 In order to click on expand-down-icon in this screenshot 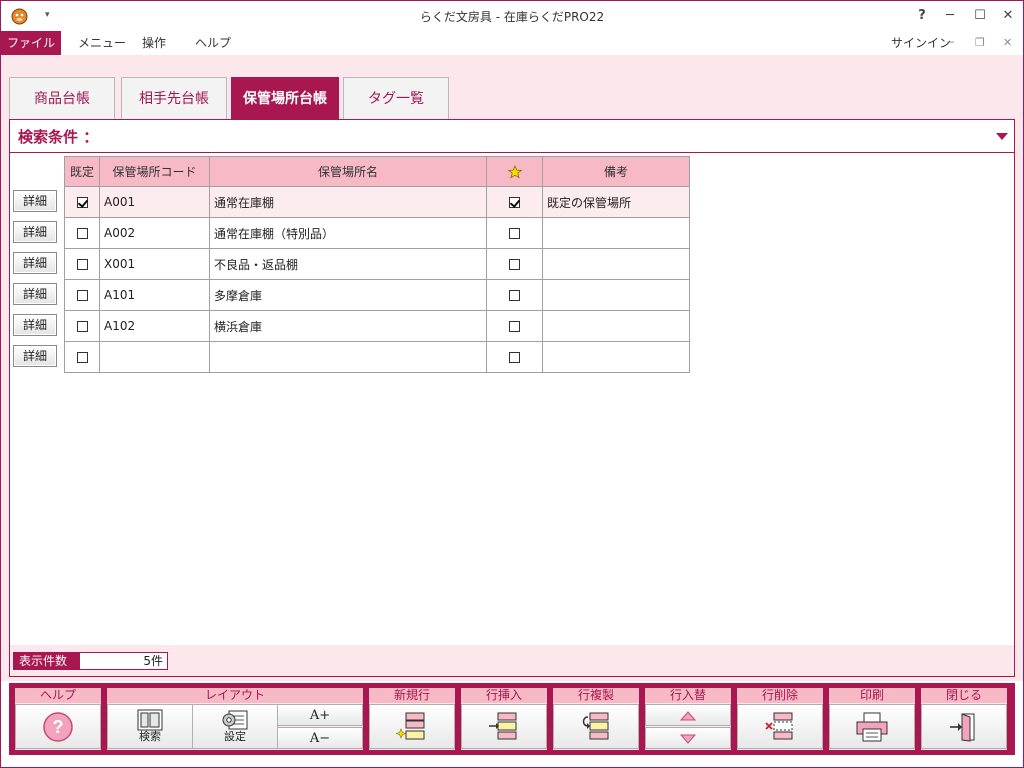, I will do `click(1002, 136)`.